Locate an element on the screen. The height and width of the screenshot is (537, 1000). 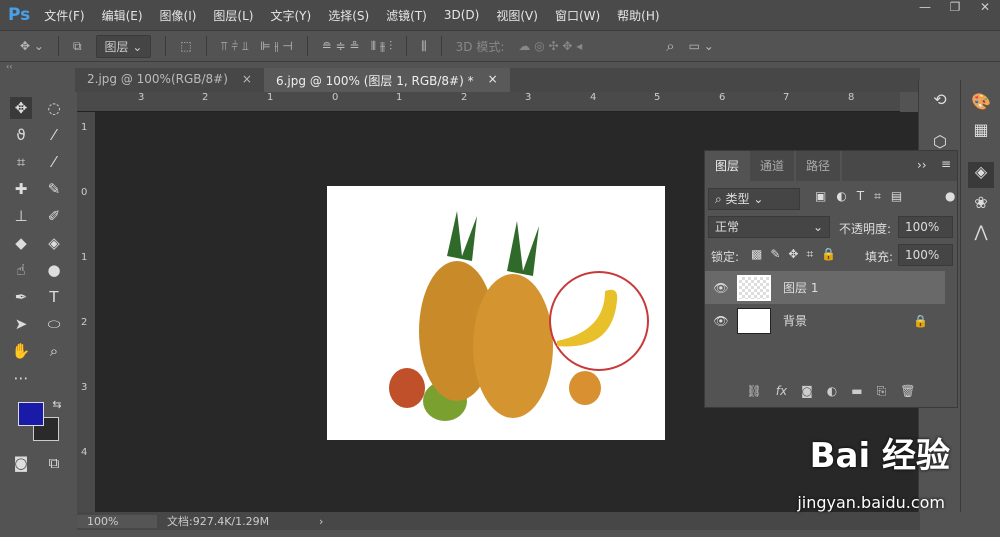
quick-mask-icon: ◙ is located at coordinates (21, 463).